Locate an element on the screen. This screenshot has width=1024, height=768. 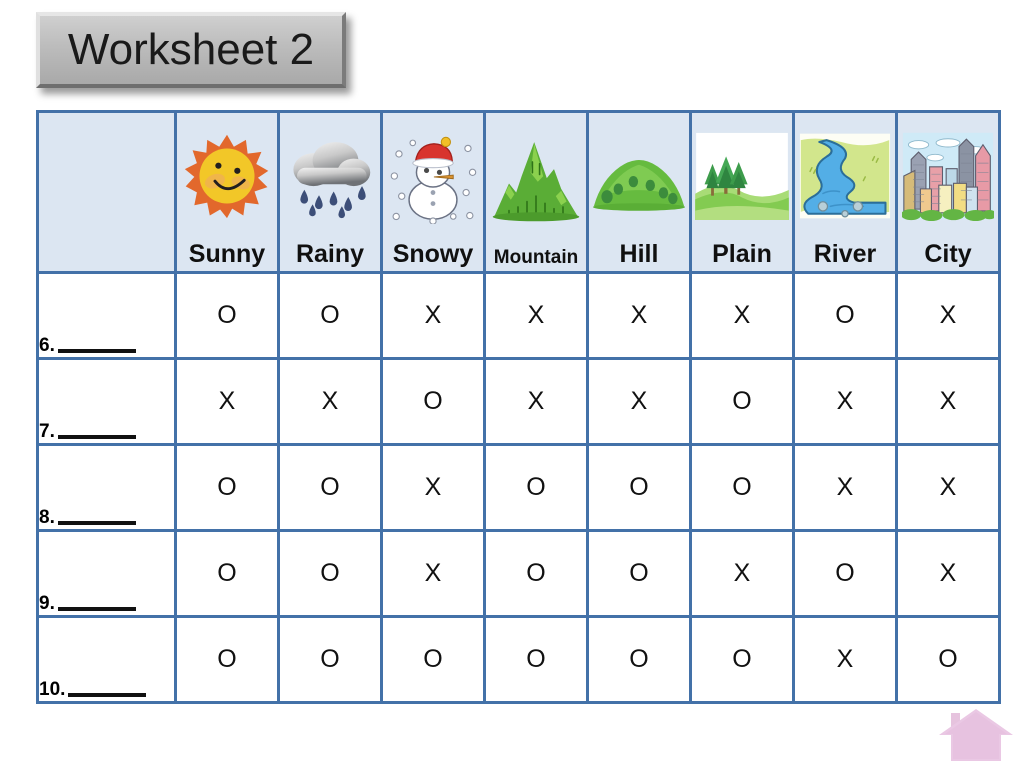
header-cell-plain: Plain is located at coordinates (742, 192).